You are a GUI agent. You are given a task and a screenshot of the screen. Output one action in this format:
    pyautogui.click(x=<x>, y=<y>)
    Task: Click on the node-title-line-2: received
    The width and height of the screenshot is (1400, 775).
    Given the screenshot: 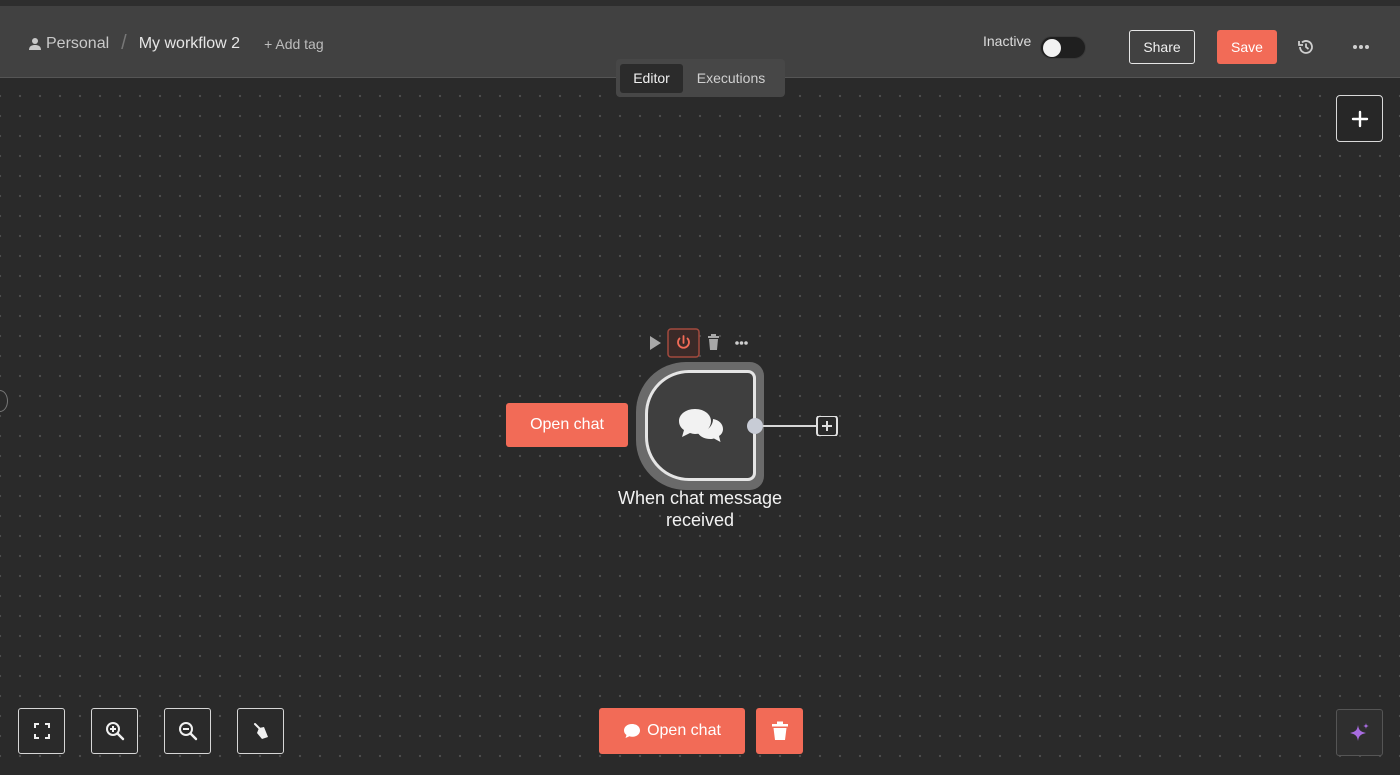 What is the action you would take?
    pyautogui.click(x=700, y=520)
    